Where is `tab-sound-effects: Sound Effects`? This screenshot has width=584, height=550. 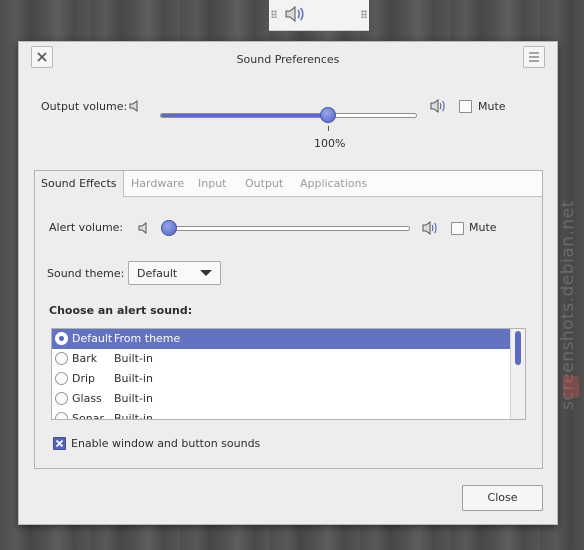
tab-sound-effects: Sound Effects is located at coordinates (79, 184).